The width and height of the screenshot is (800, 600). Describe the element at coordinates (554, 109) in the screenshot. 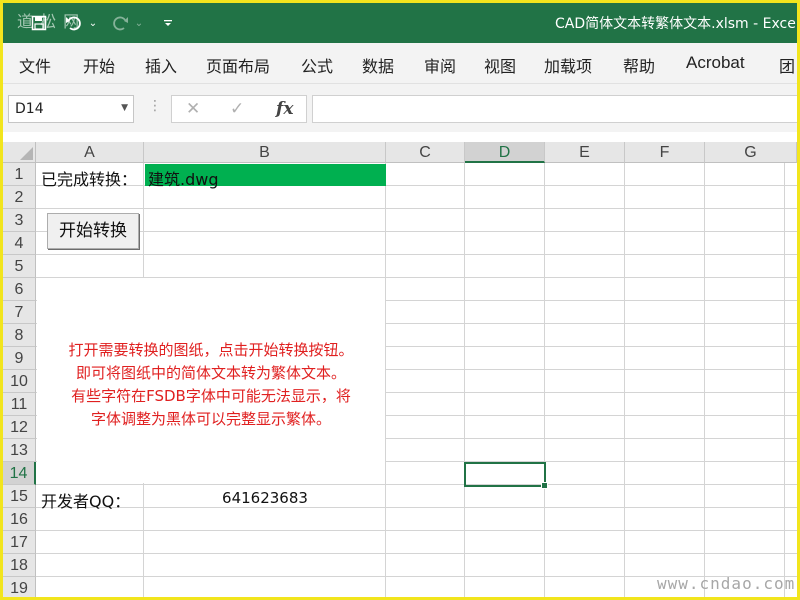

I see `formula-input` at that location.